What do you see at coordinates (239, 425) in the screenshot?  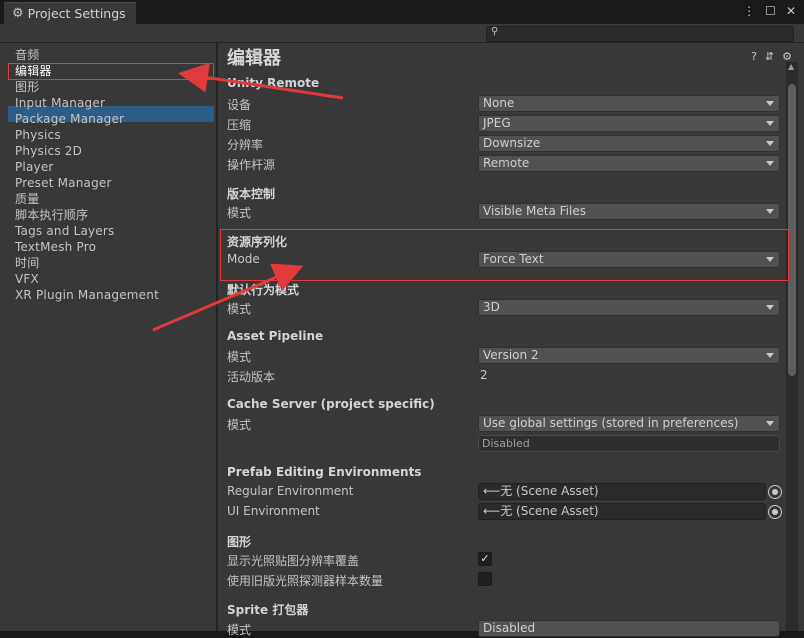 I see `cache-server-mode-label: 模式` at bounding box center [239, 425].